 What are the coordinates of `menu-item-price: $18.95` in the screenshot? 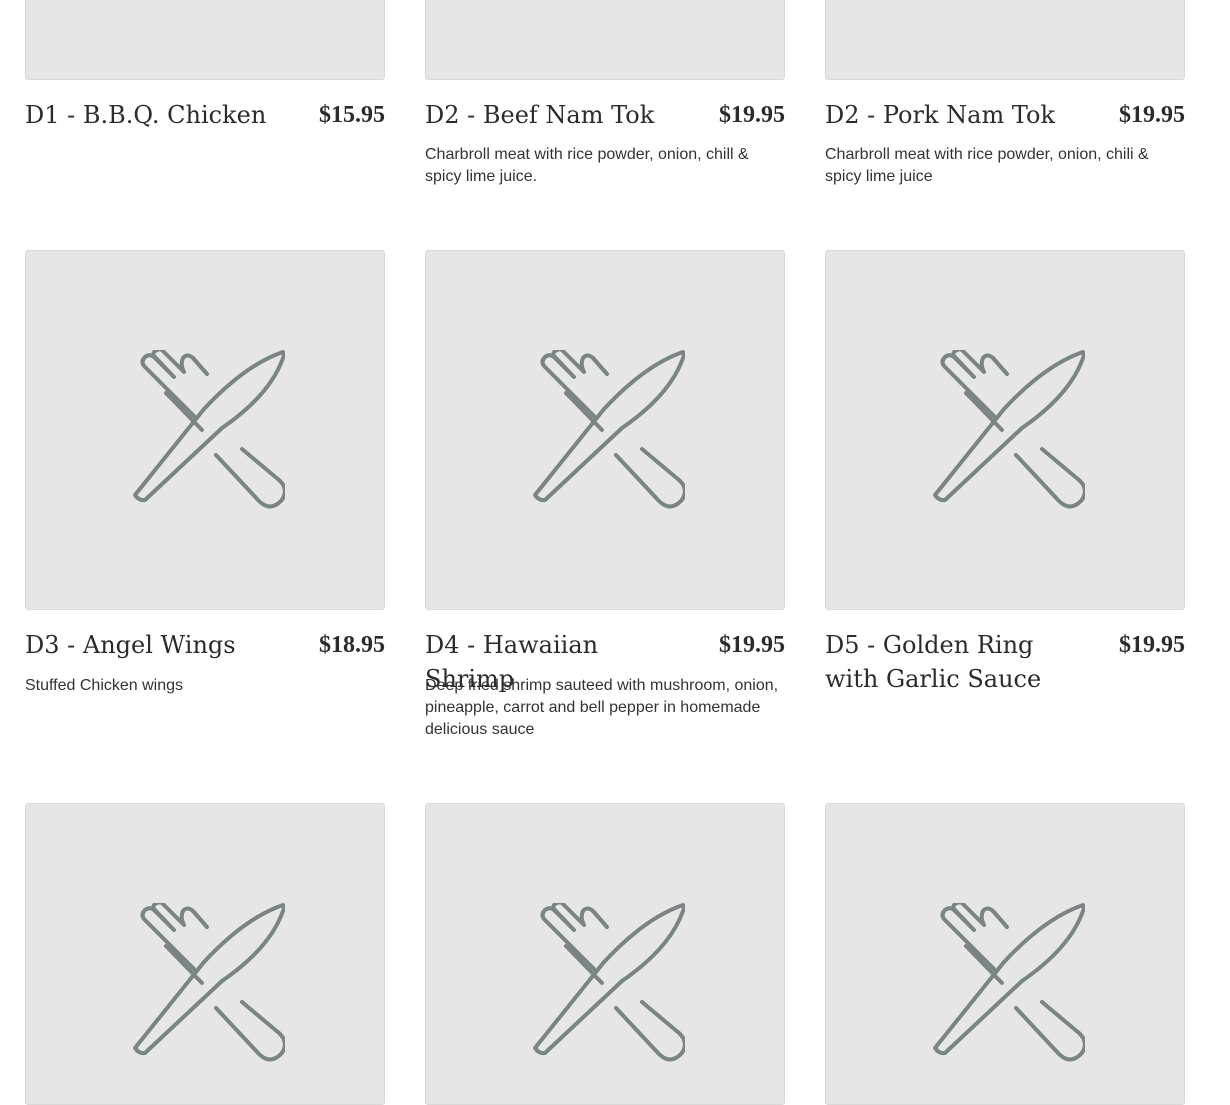 It's located at (352, 645).